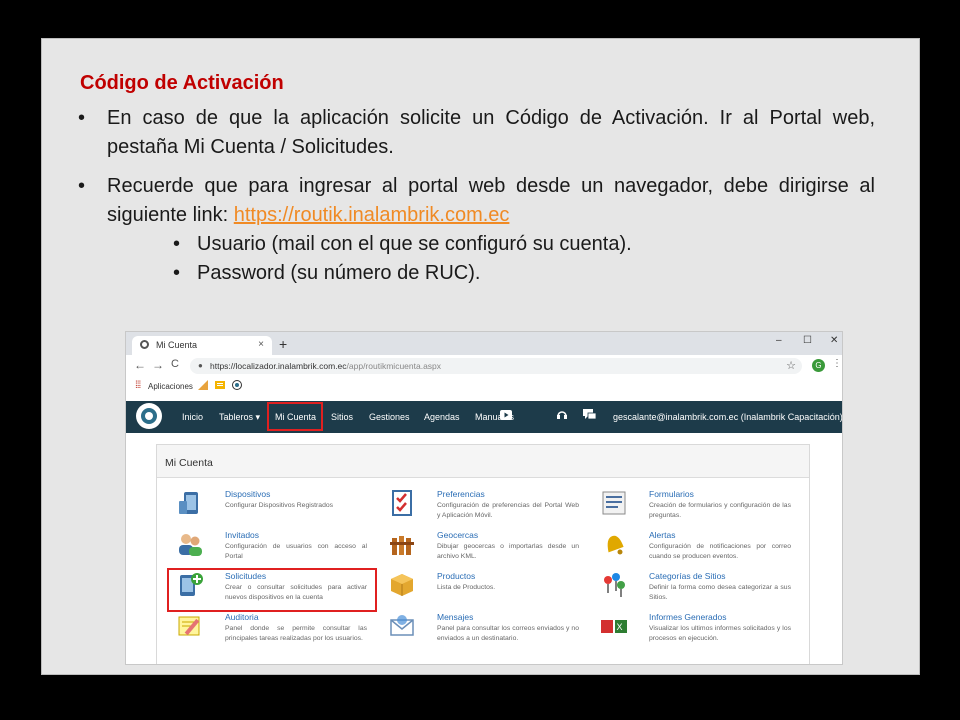  I want to click on option-title: Invitados, so click(242, 535).